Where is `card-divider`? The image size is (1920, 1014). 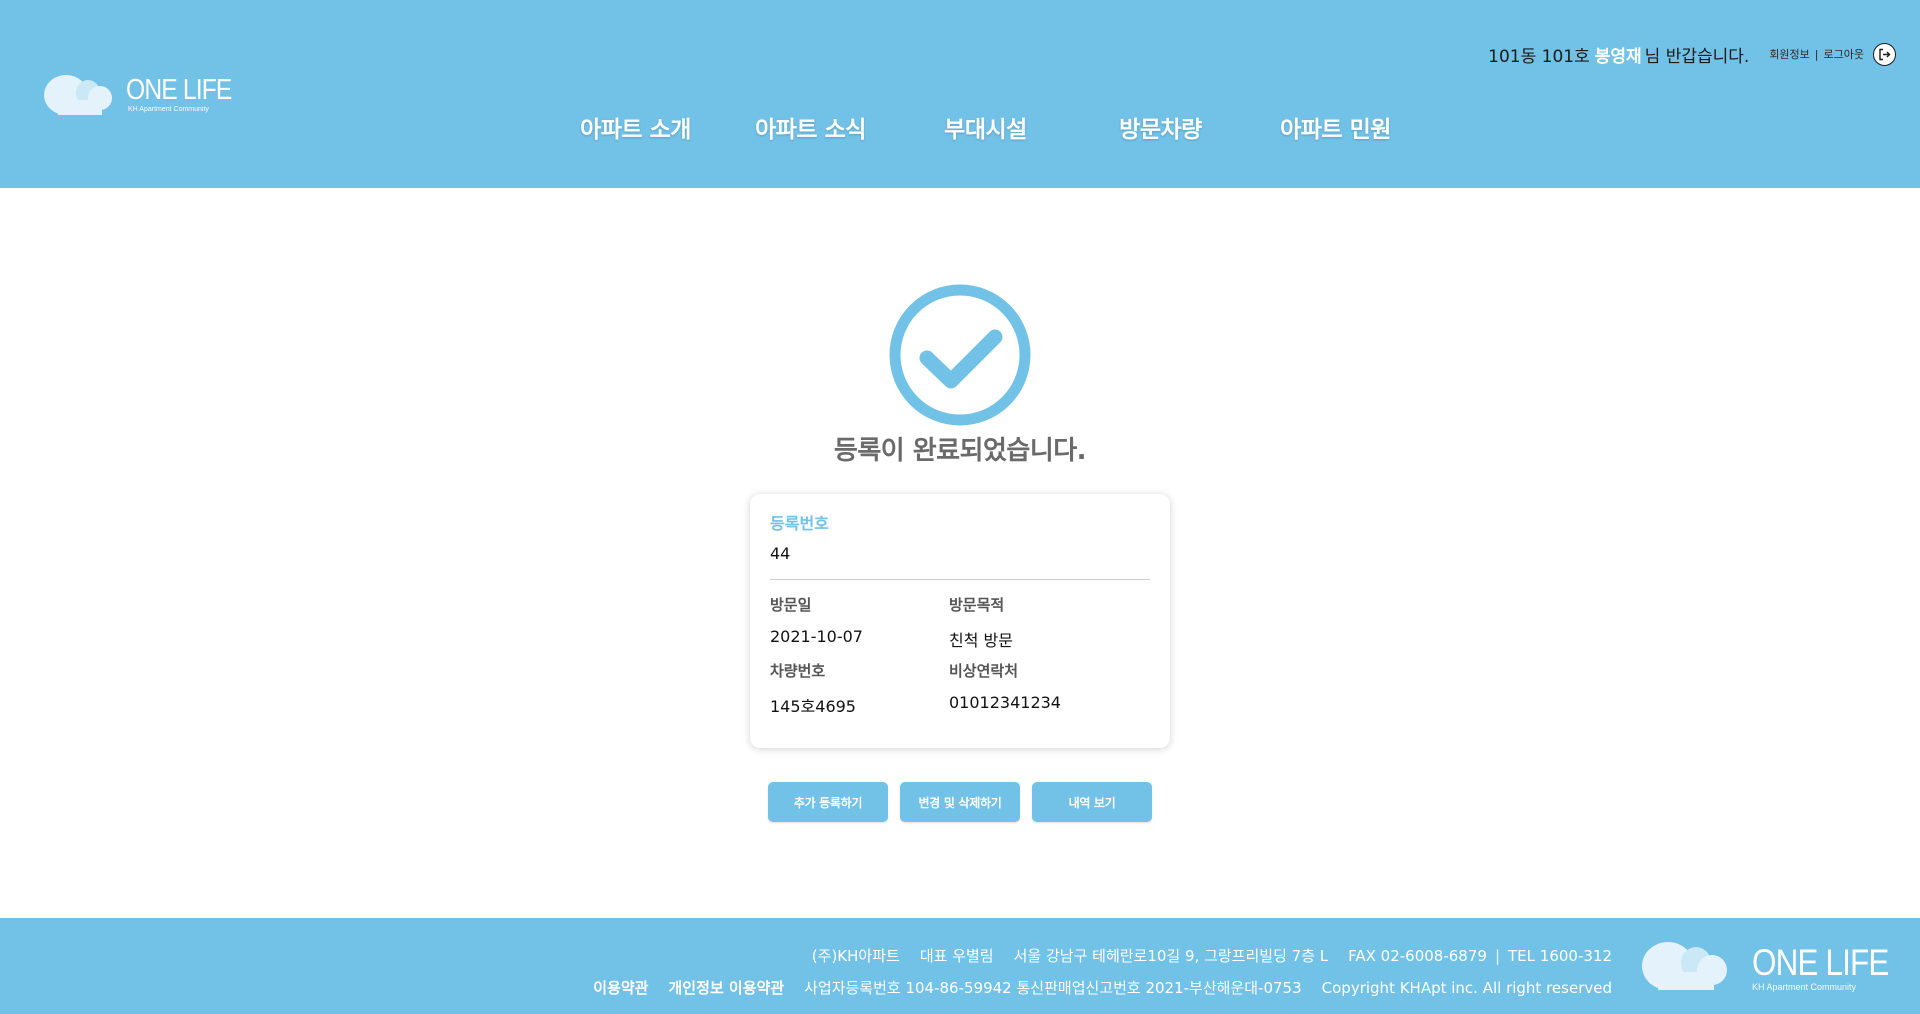 card-divider is located at coordinates (960, 579).